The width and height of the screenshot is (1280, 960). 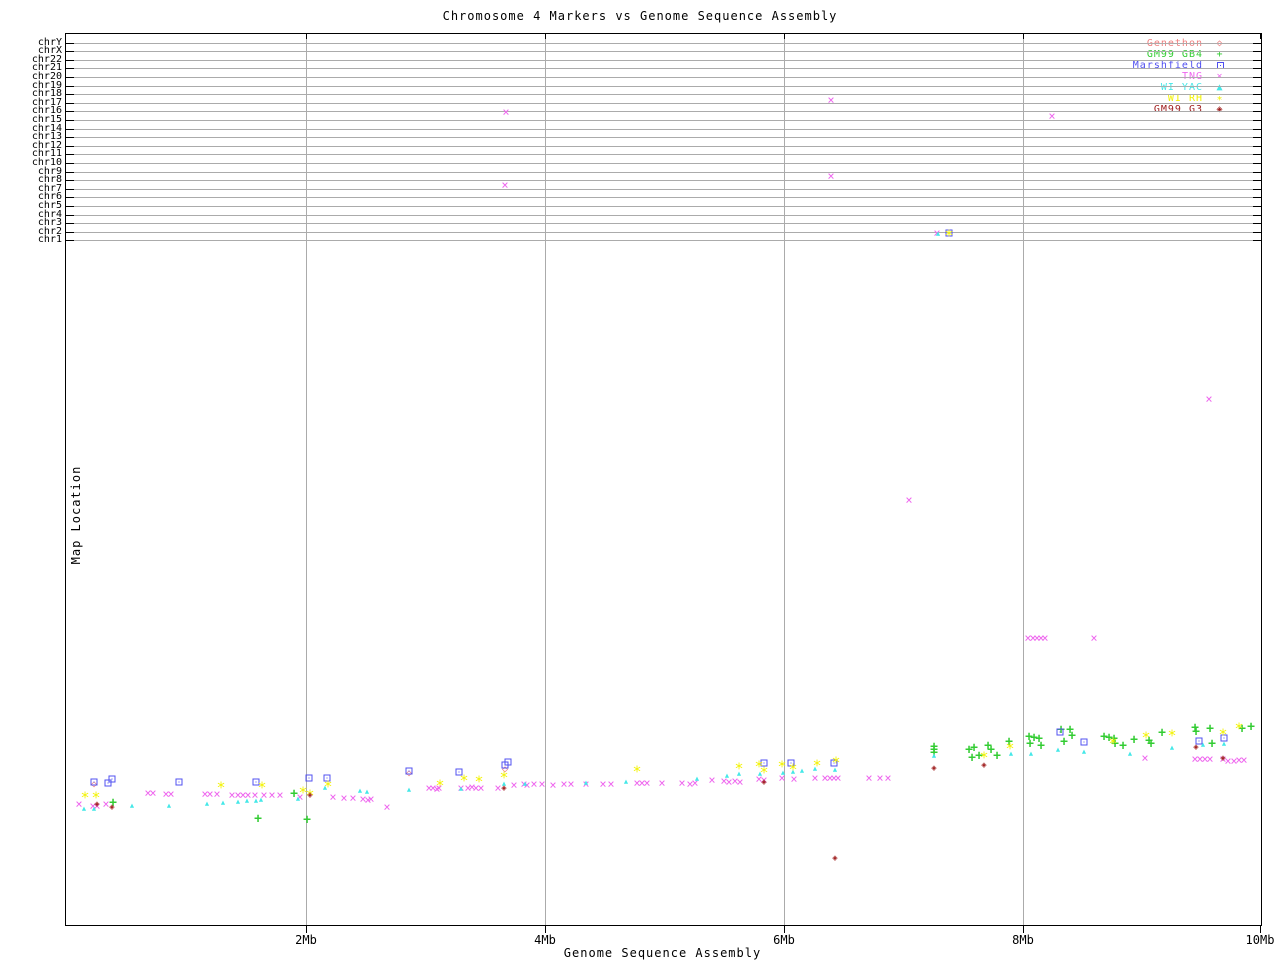 I want to click on x-tick-label: 2Mb, so click(x=306, y=940).